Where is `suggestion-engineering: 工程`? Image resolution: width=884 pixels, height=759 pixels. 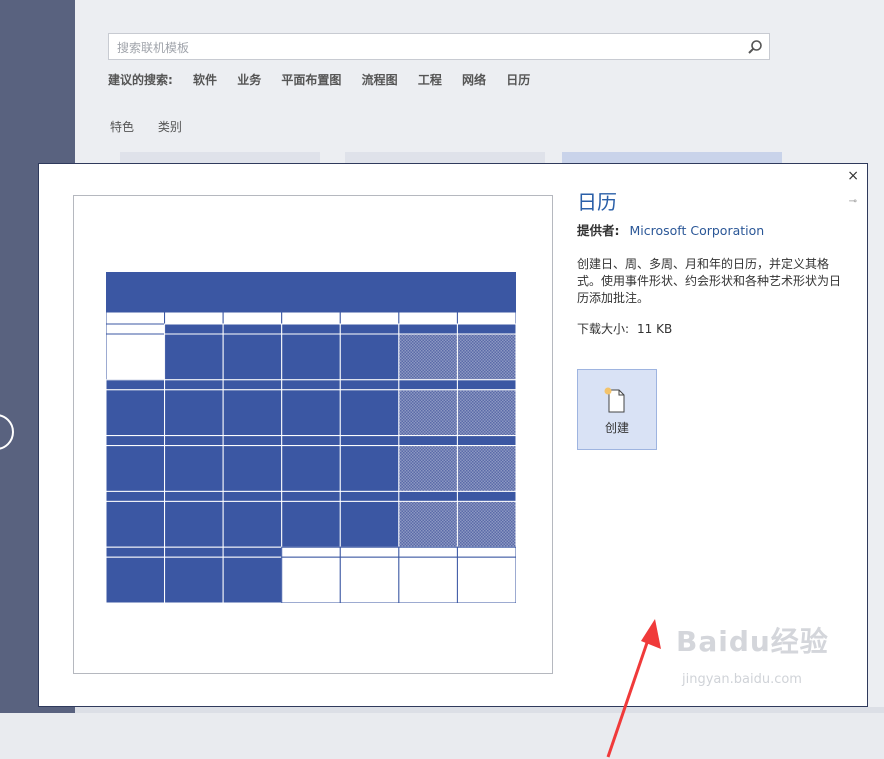
suggestion-engineering: 工程 is located at coordinates (430, 80).